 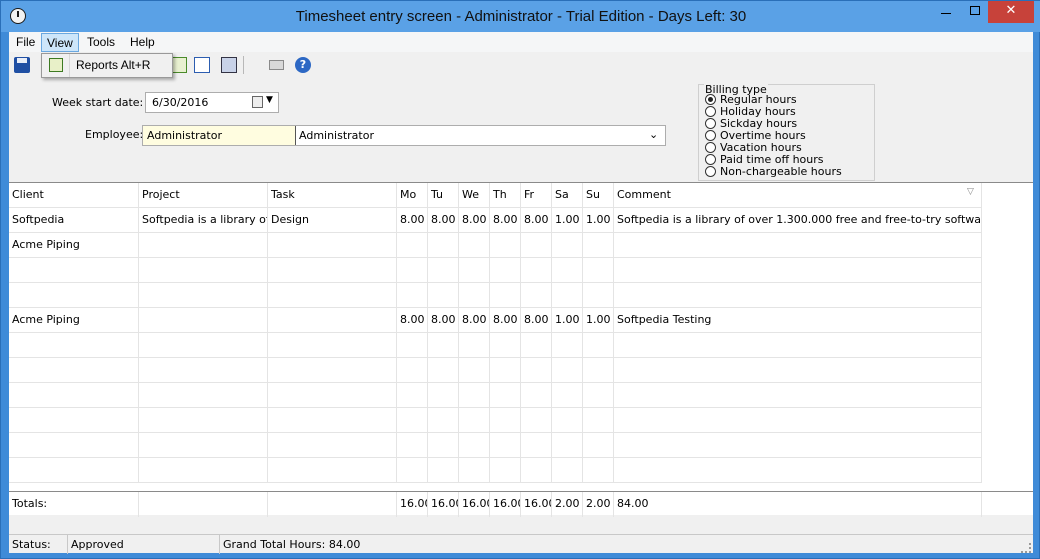 I want to click on menu-help: Help, so click(x=142, y=42).